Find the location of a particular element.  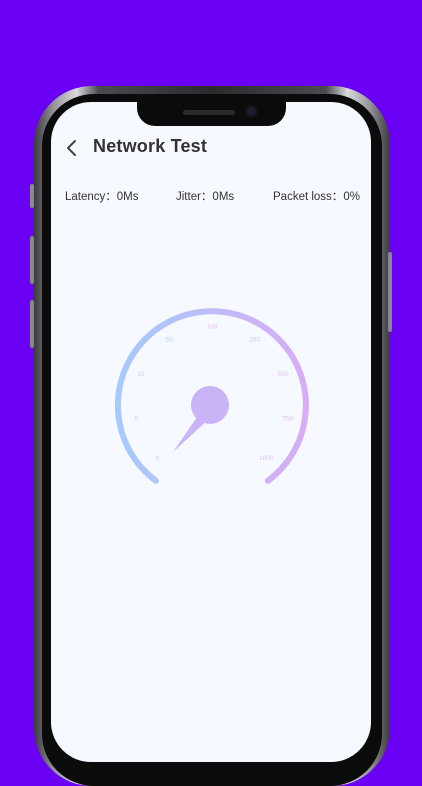

gauge-tick-label: 10 is located at coordinates (141, 374).